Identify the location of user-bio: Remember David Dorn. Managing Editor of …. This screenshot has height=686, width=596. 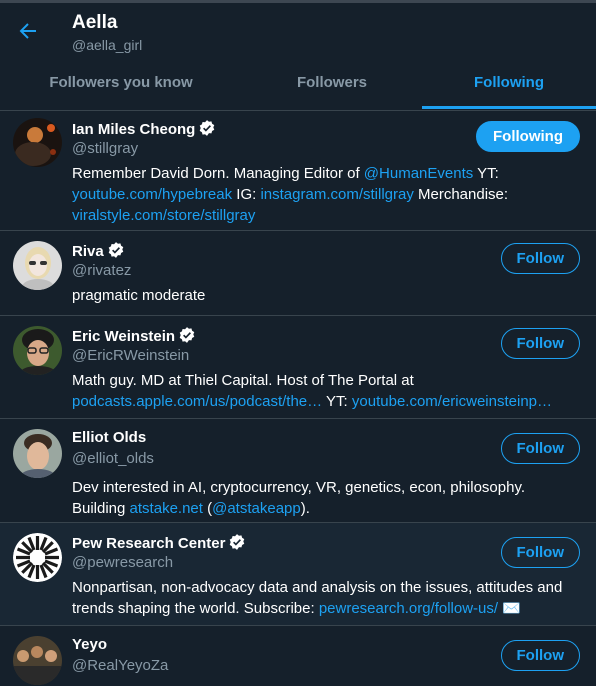
(326, 194).